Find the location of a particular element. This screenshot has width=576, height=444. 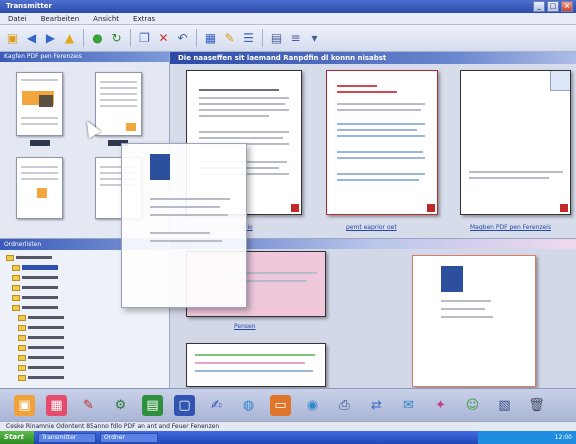

calendar-icon: ▦ is located at coordinates (56, 405).